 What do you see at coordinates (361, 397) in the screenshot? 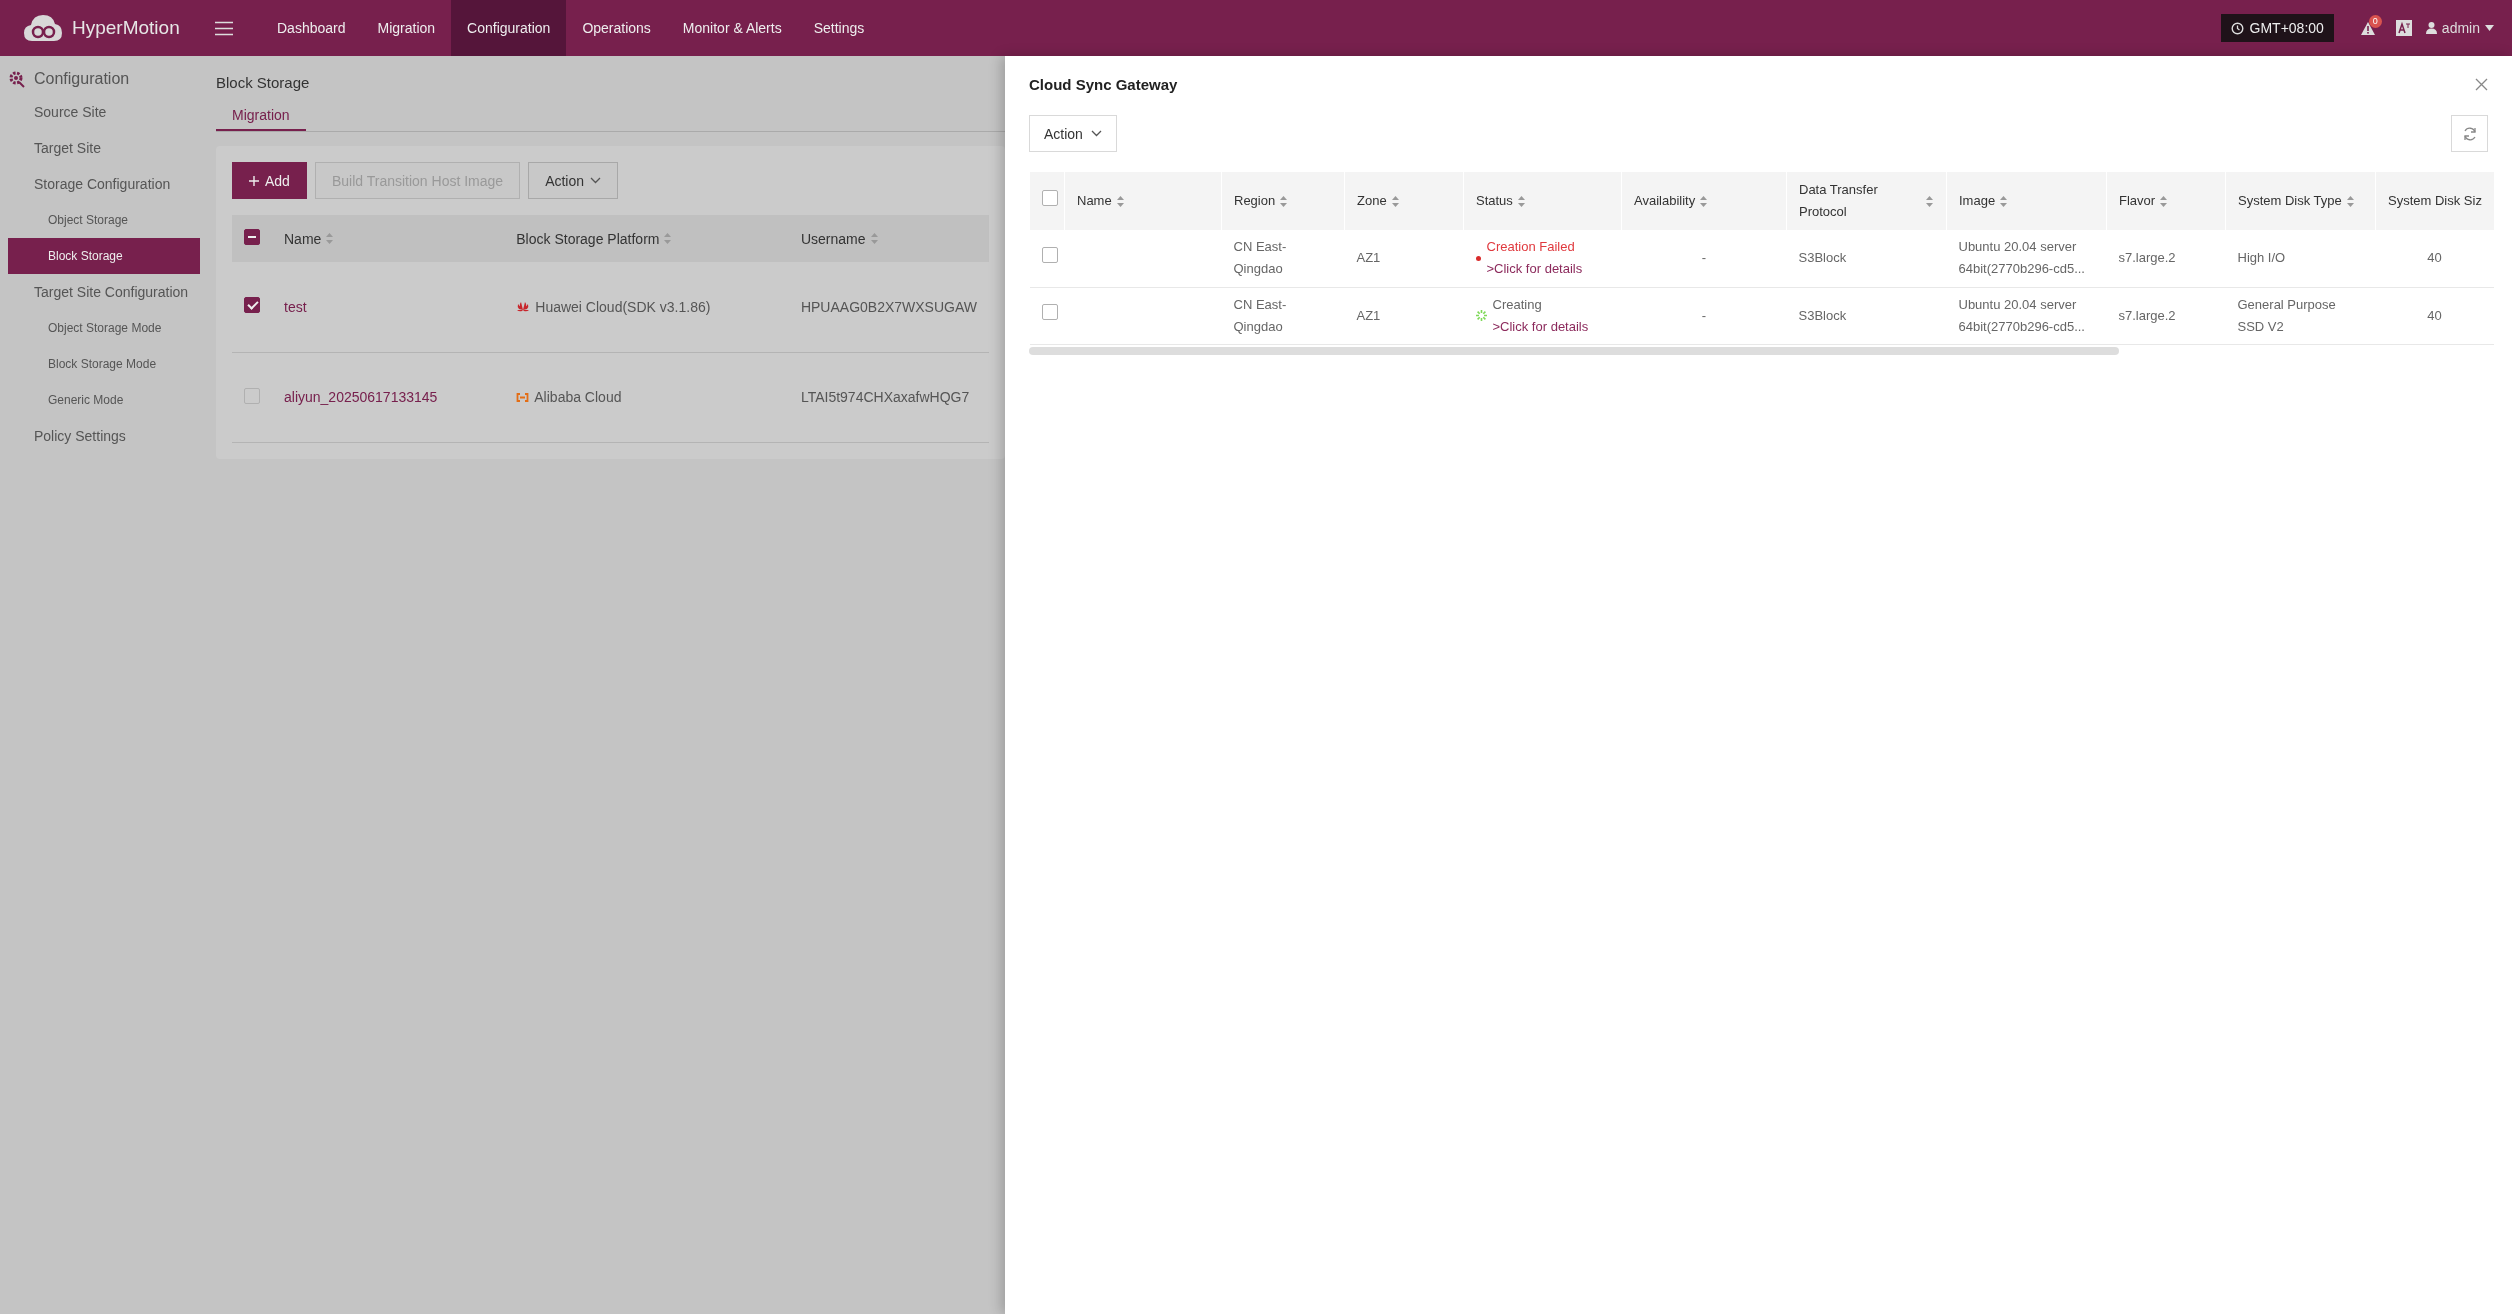
I see `name-link: aliyun_20250617133145` at bounding box center [361, 397].